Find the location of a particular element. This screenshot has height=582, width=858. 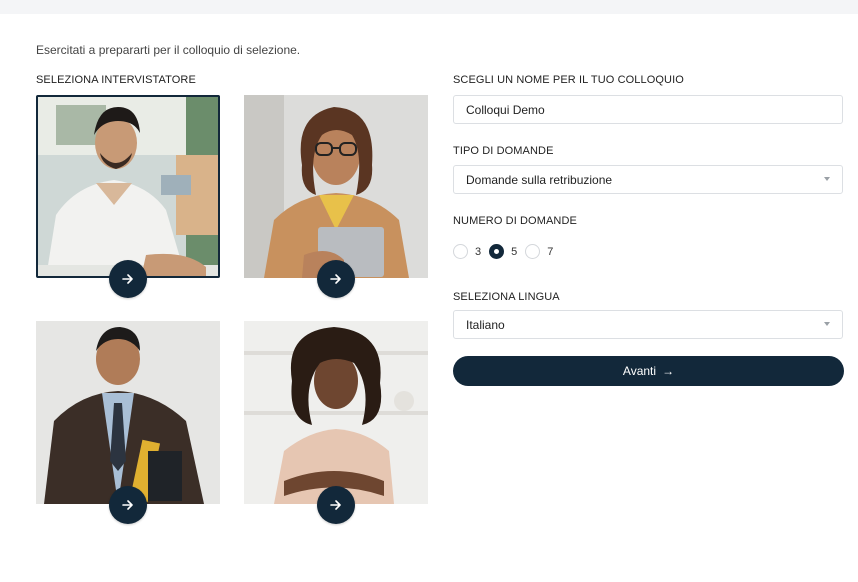

interview-name-field is located at coordinates (648, 109).